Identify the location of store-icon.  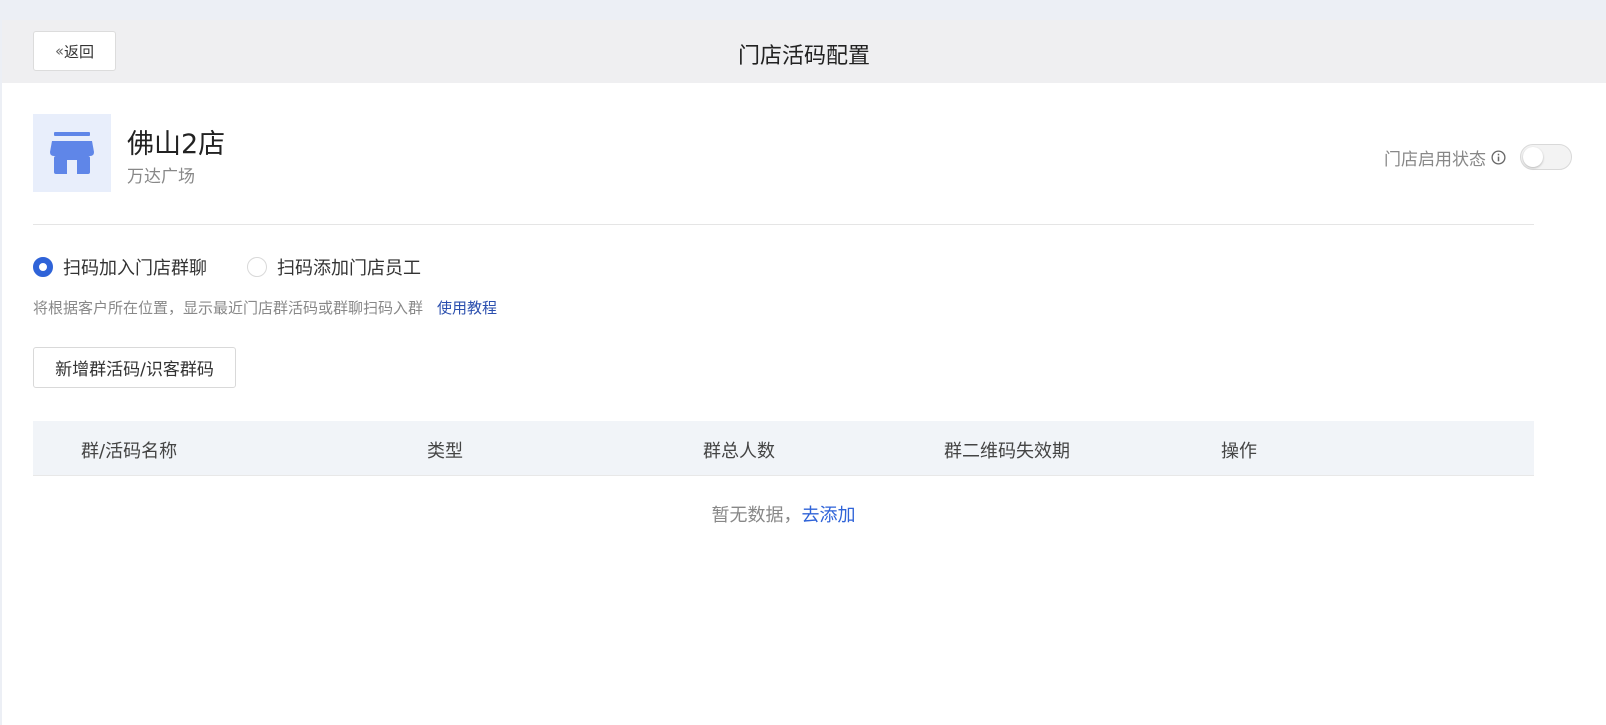
(72, 153).